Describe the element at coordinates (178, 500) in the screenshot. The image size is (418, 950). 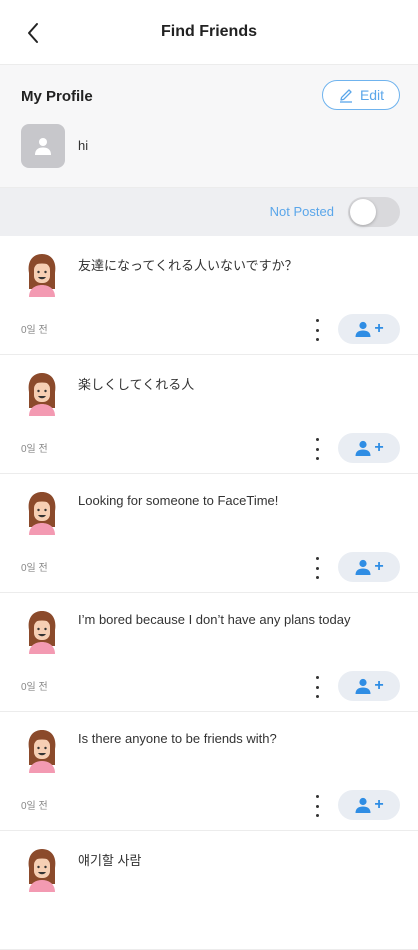
I see `post-message: Looking for someone to FaceTime!` at that location.